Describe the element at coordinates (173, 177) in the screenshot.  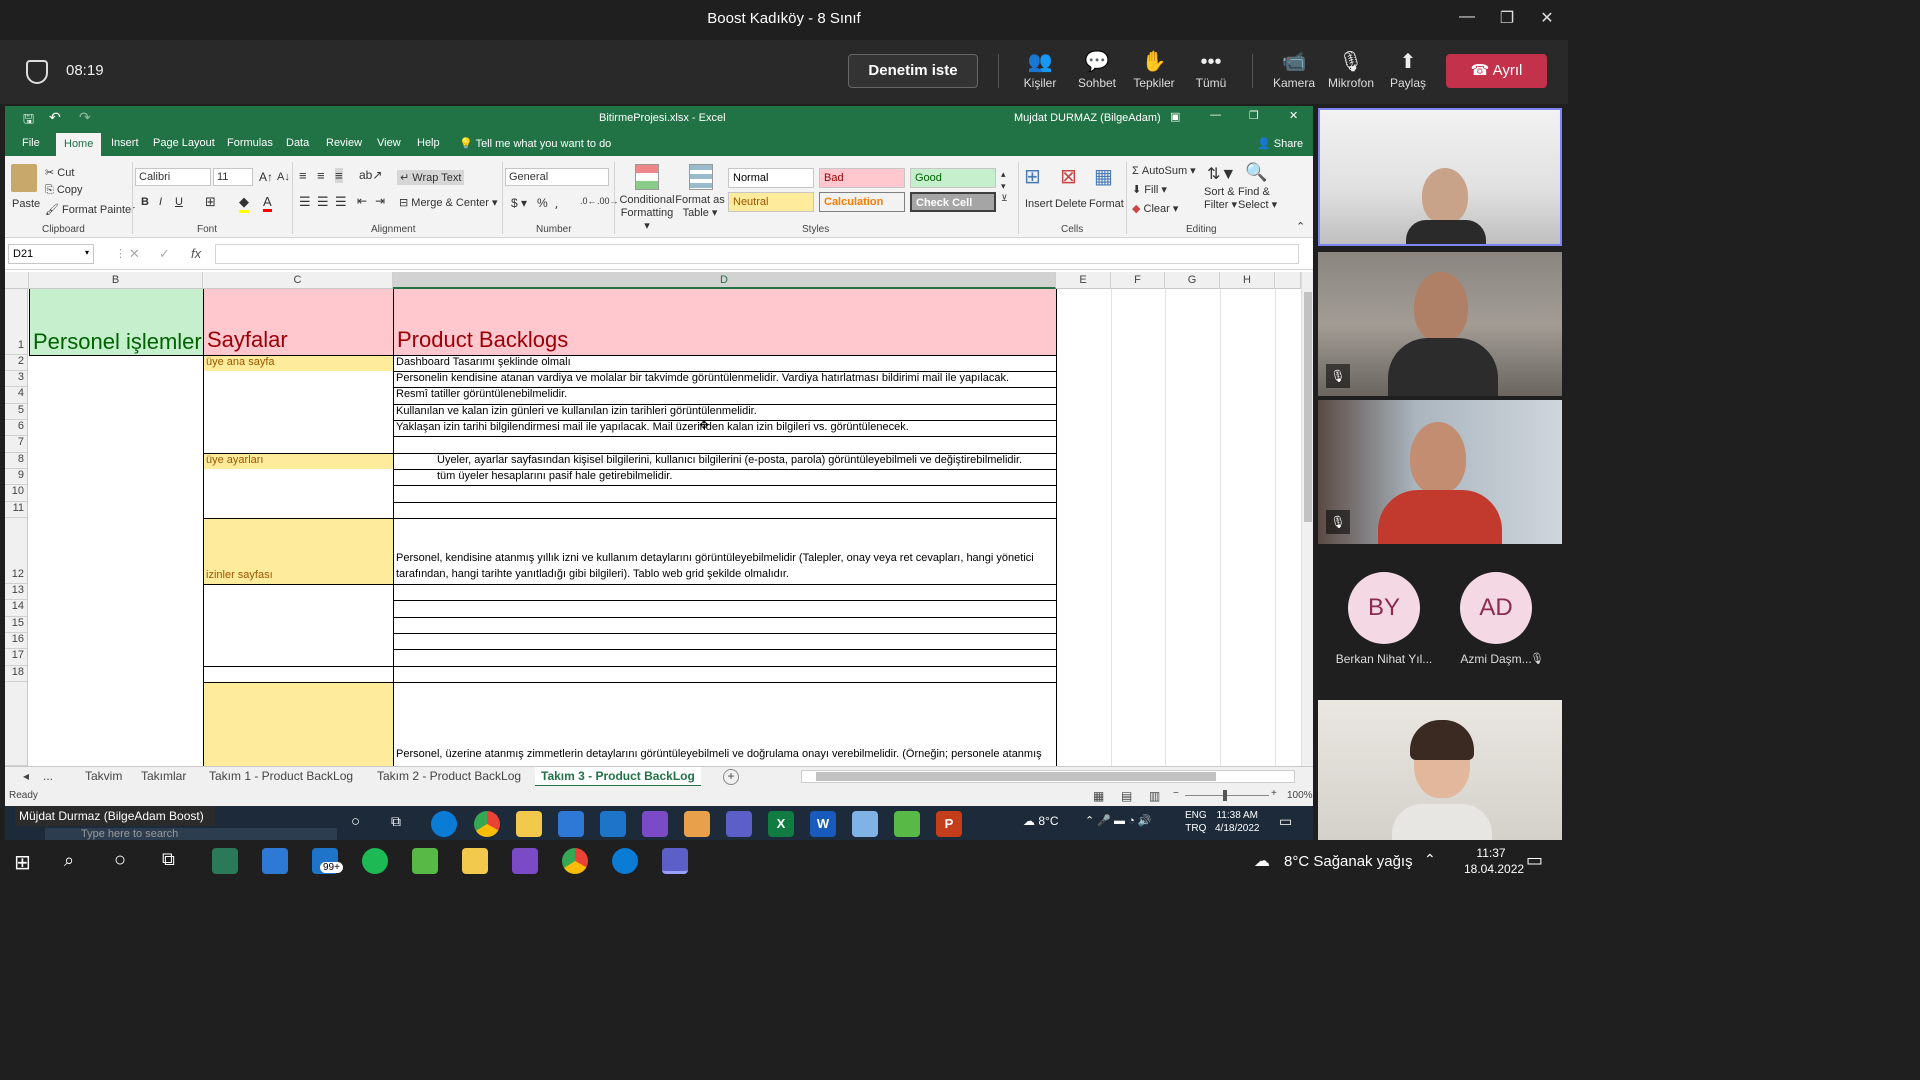
I see `font-name-select: Calibri` at that location.